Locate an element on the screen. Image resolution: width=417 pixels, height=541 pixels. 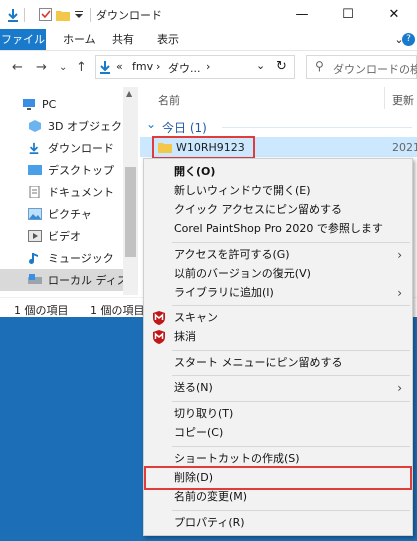
menu-item-shred: 抹消 is located at coordinates (185, 337).